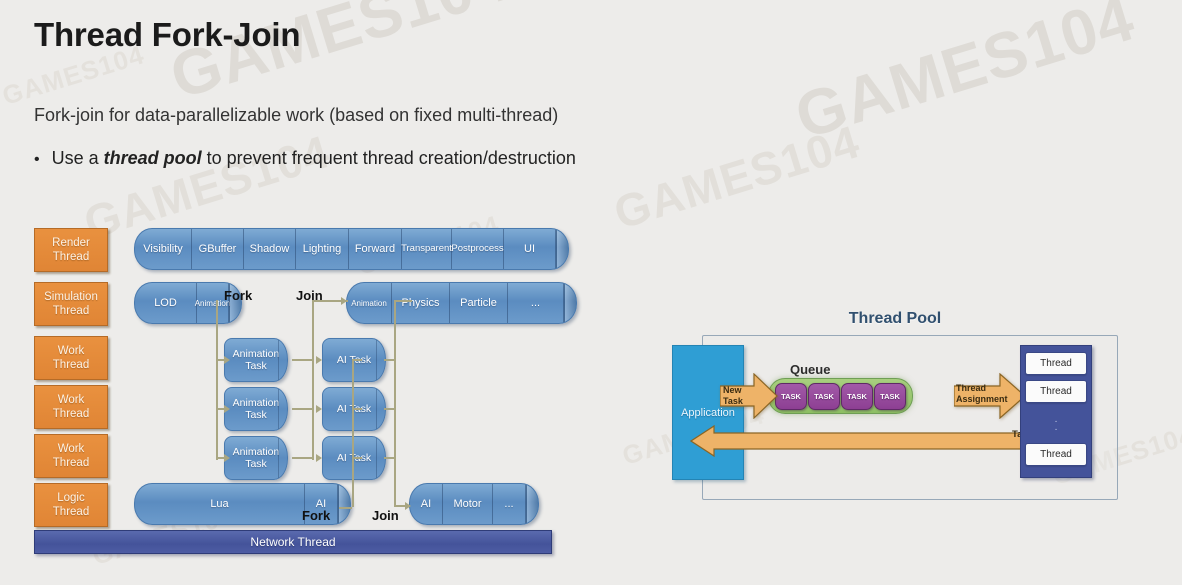  I want to click on task-segment: LOD, so click(166, 303).